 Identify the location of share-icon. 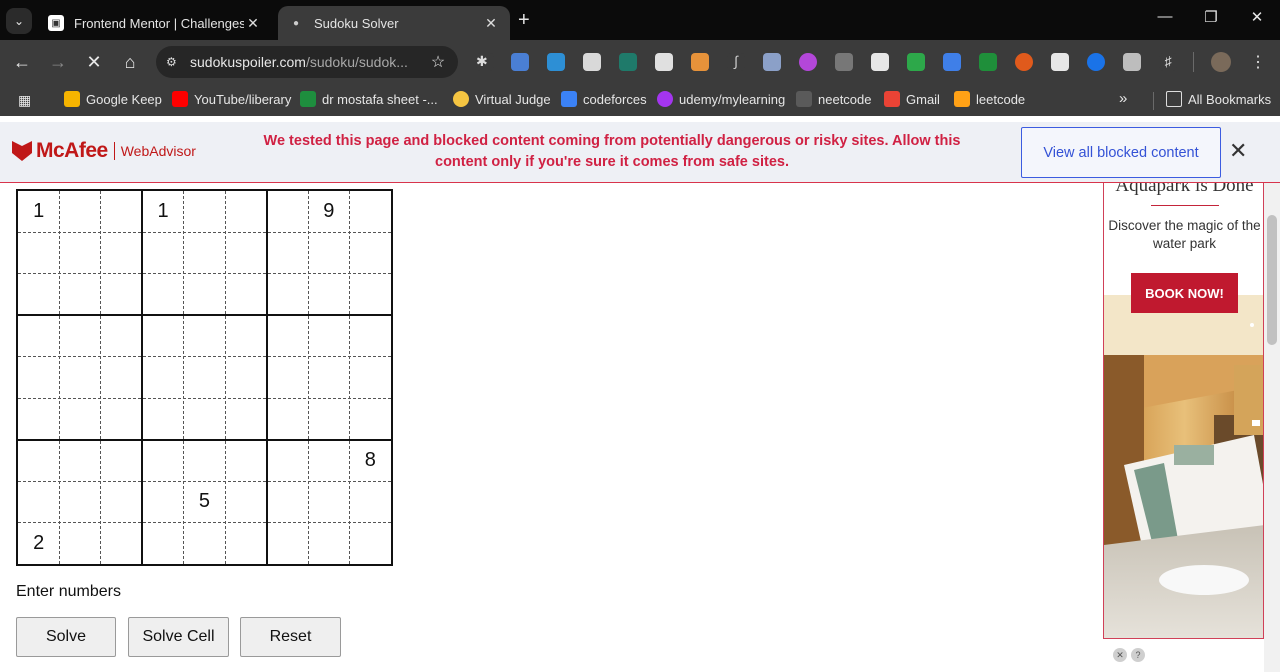
(952, 62).